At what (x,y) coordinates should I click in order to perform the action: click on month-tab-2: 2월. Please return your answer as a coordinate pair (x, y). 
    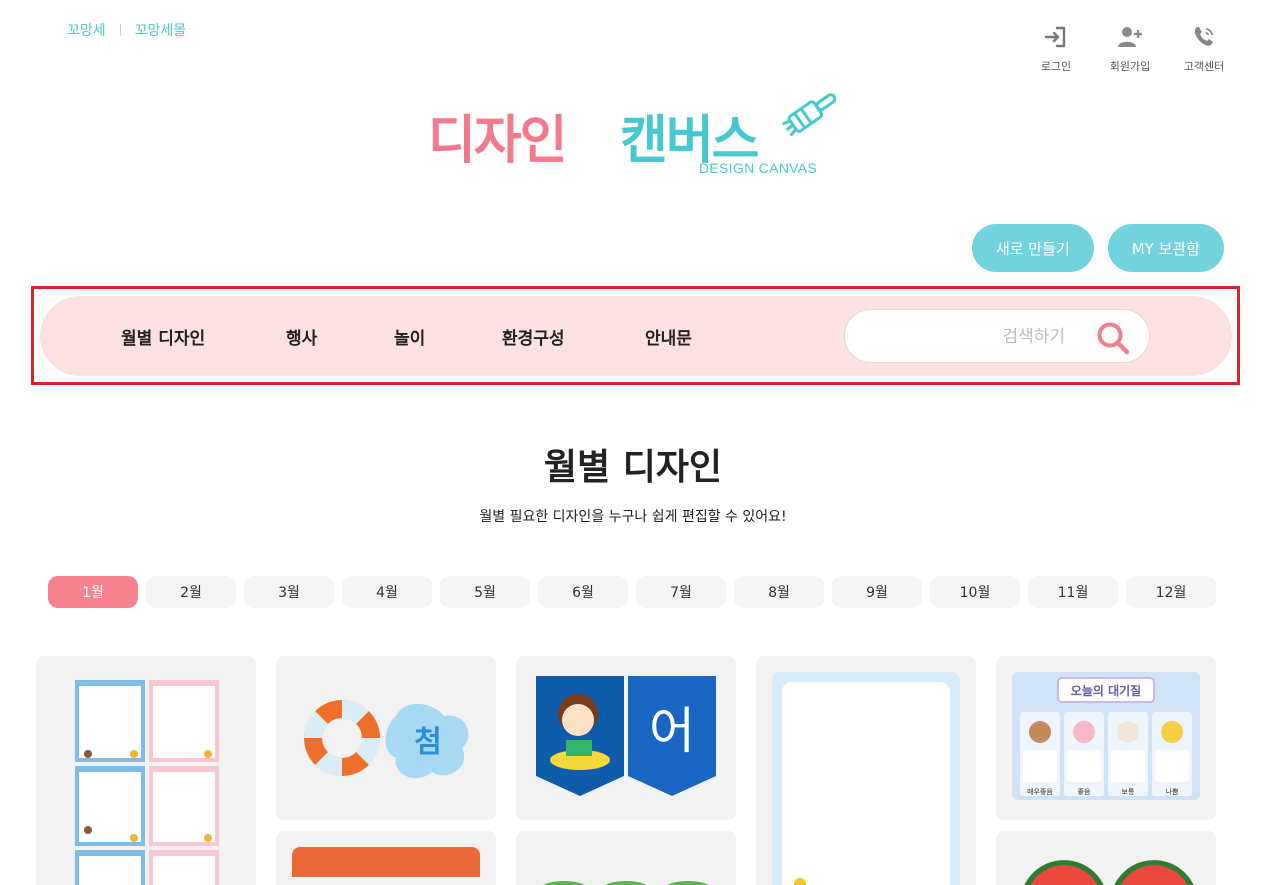
    Looking at the image, I should click on (191, 592).